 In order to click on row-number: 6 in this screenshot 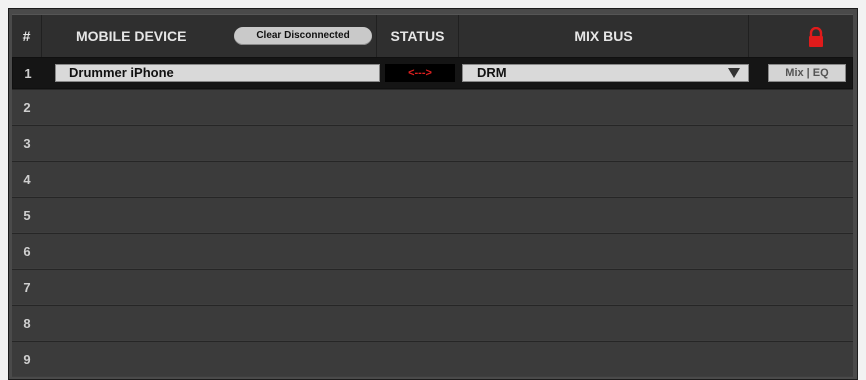, I will do `click(27, 251)`.